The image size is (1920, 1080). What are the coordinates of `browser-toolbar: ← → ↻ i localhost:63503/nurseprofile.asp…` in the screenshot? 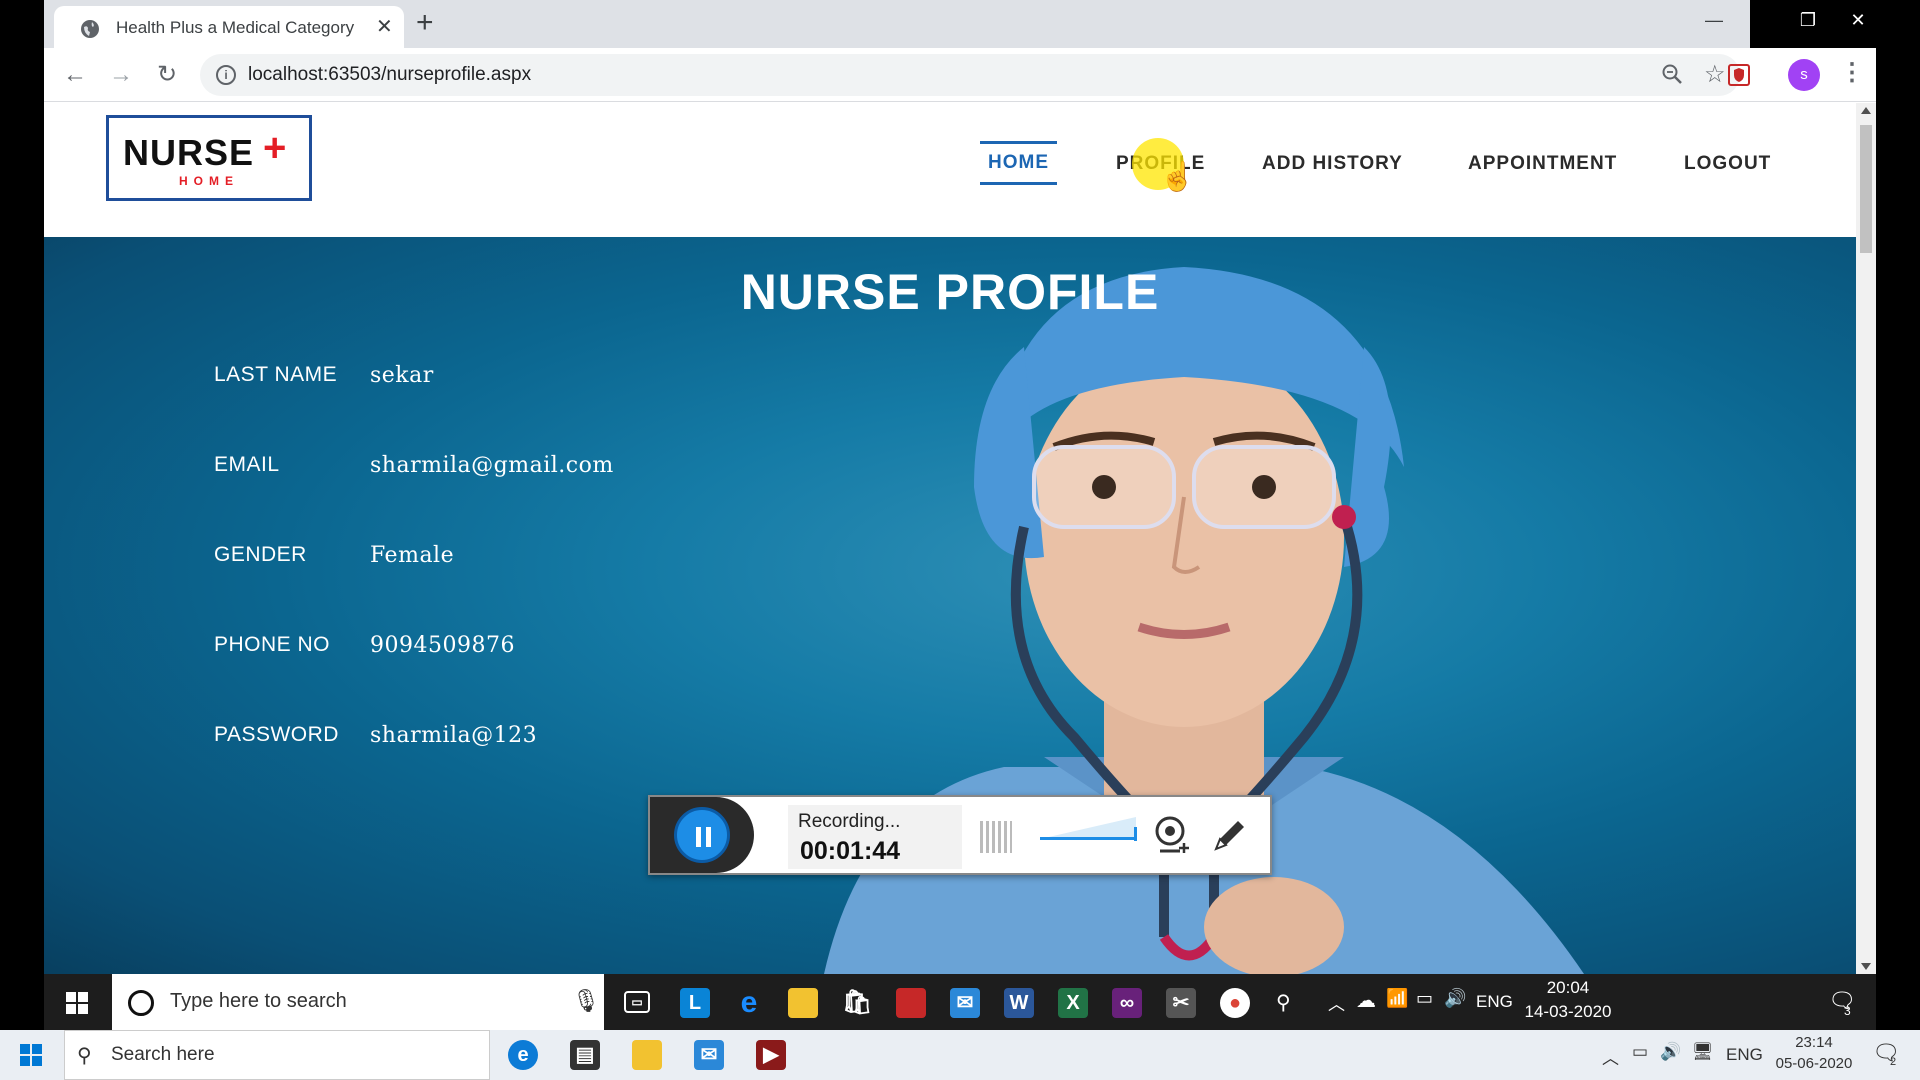 It's located at (960, 75).